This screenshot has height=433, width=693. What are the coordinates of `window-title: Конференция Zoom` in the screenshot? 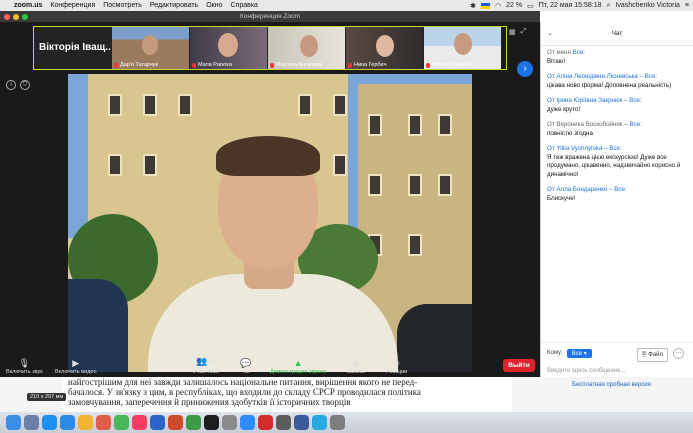 It's located at (270, 16).